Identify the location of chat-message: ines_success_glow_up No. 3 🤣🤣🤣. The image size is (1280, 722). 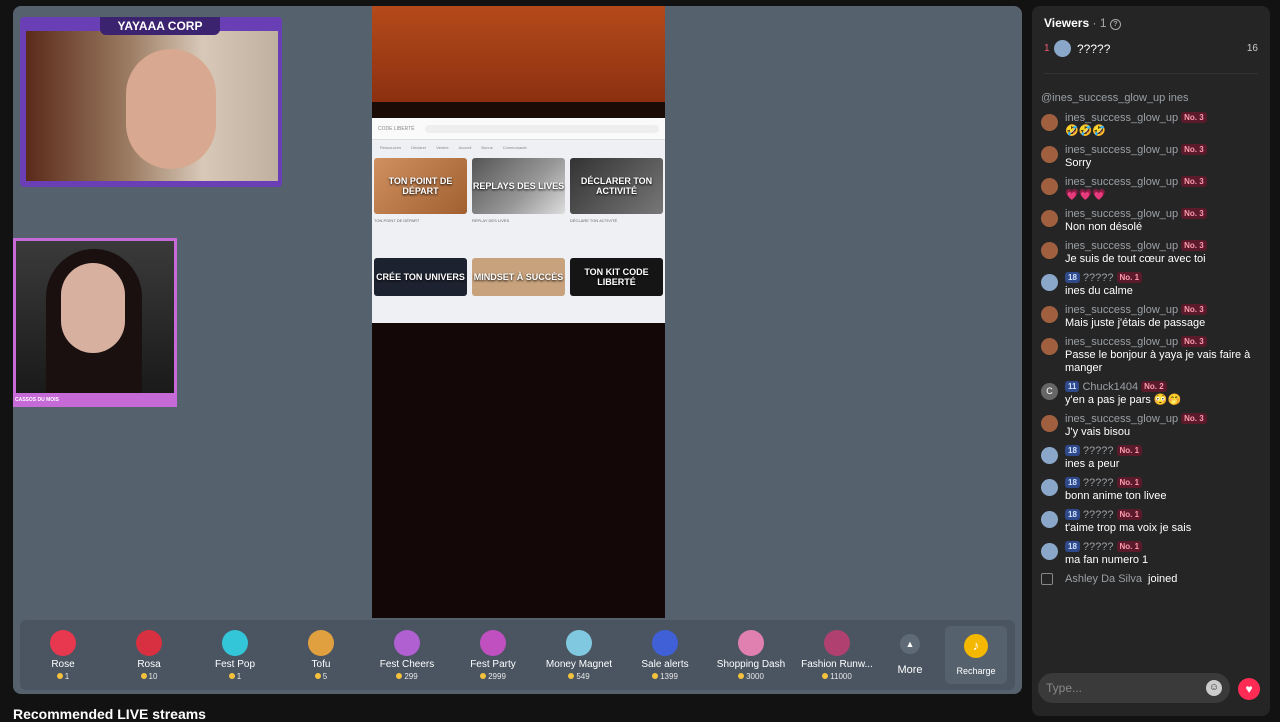
(1151, 125).